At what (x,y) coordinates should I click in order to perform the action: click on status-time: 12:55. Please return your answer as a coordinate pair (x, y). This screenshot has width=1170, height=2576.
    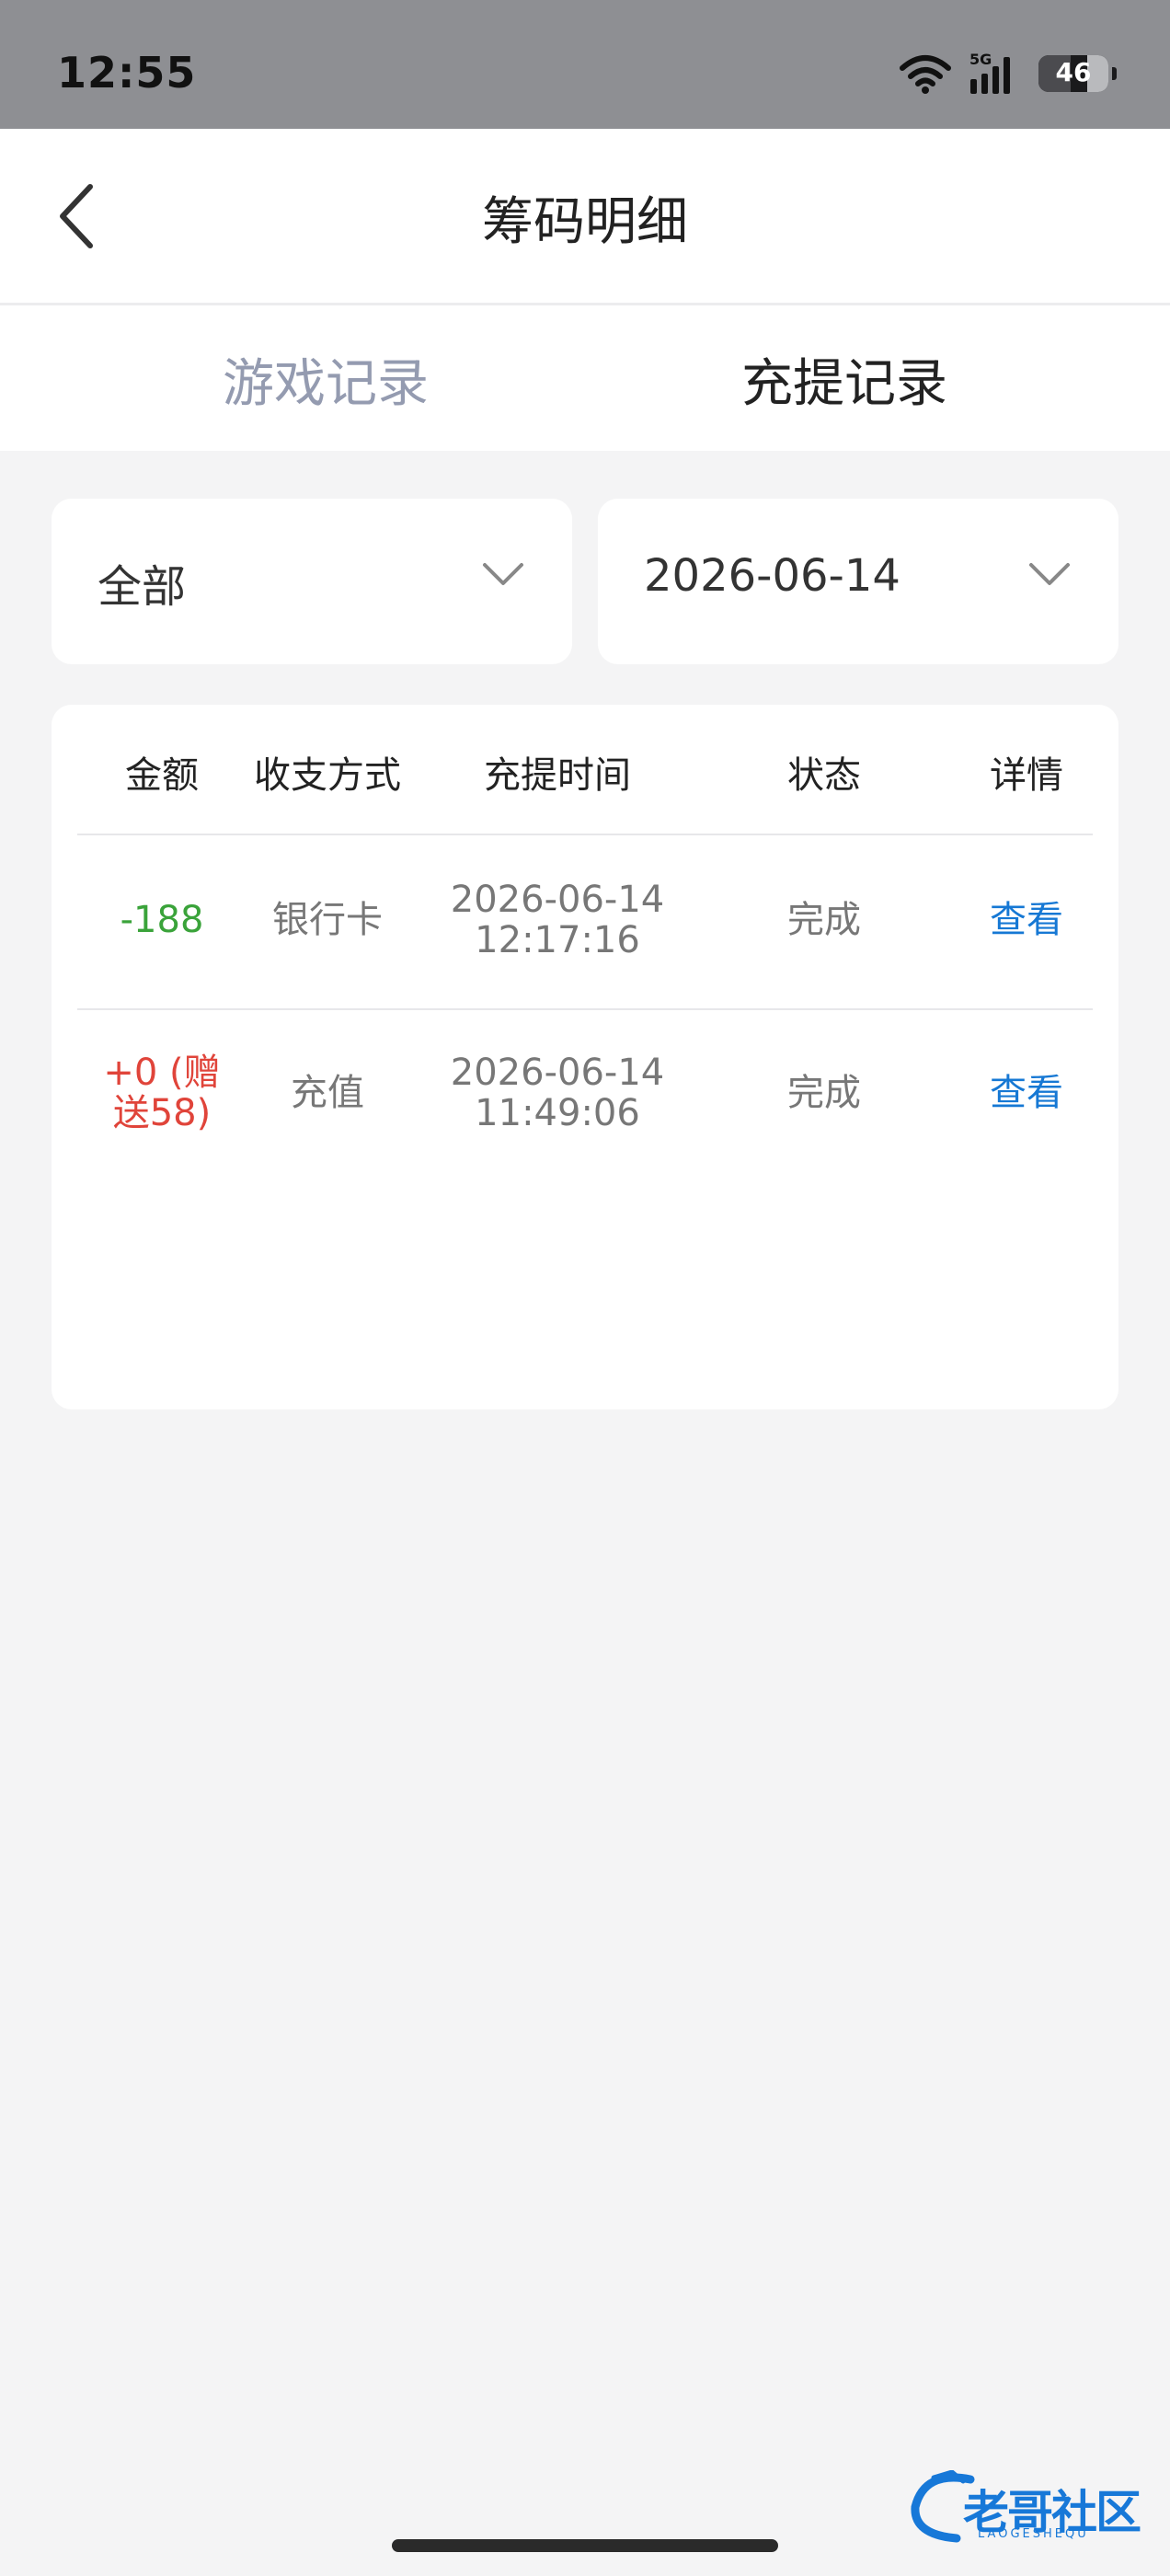
    Looking at the image, I should click on (127, 73).